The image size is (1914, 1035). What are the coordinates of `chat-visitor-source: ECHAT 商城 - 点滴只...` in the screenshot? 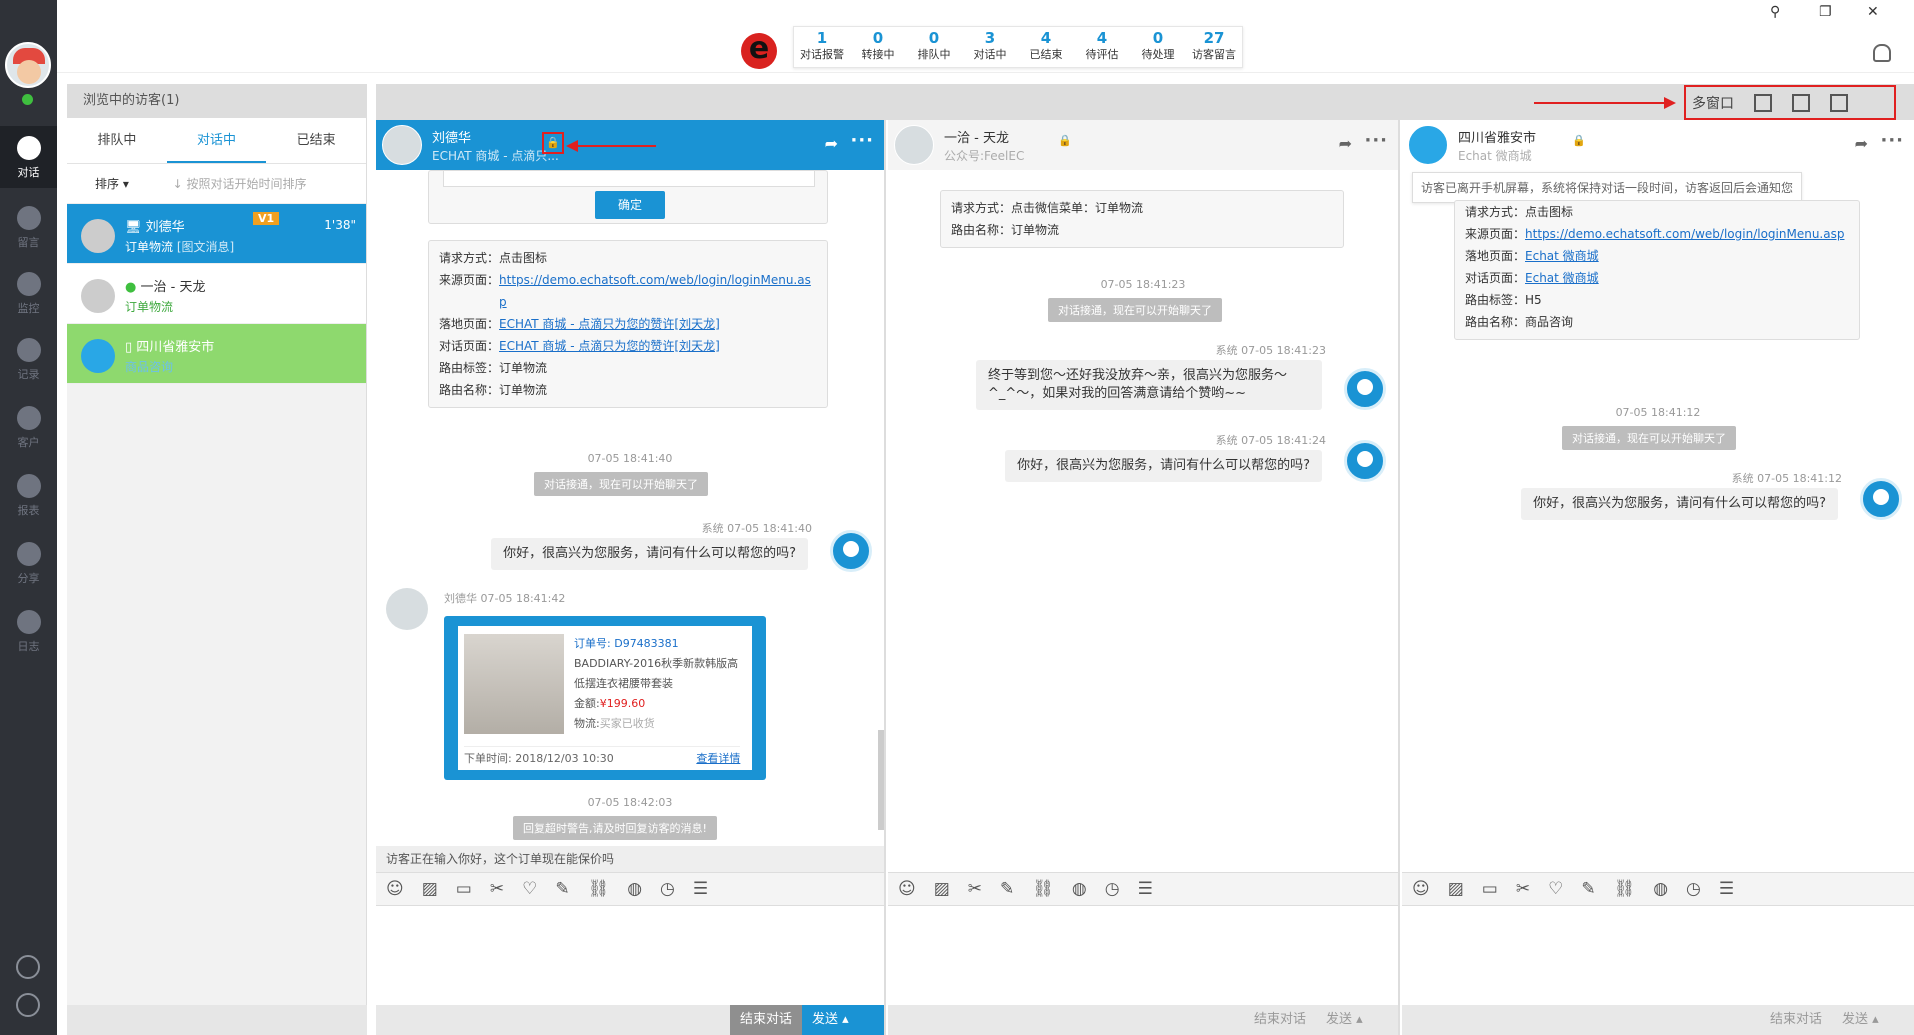 It's located at (495, 156).